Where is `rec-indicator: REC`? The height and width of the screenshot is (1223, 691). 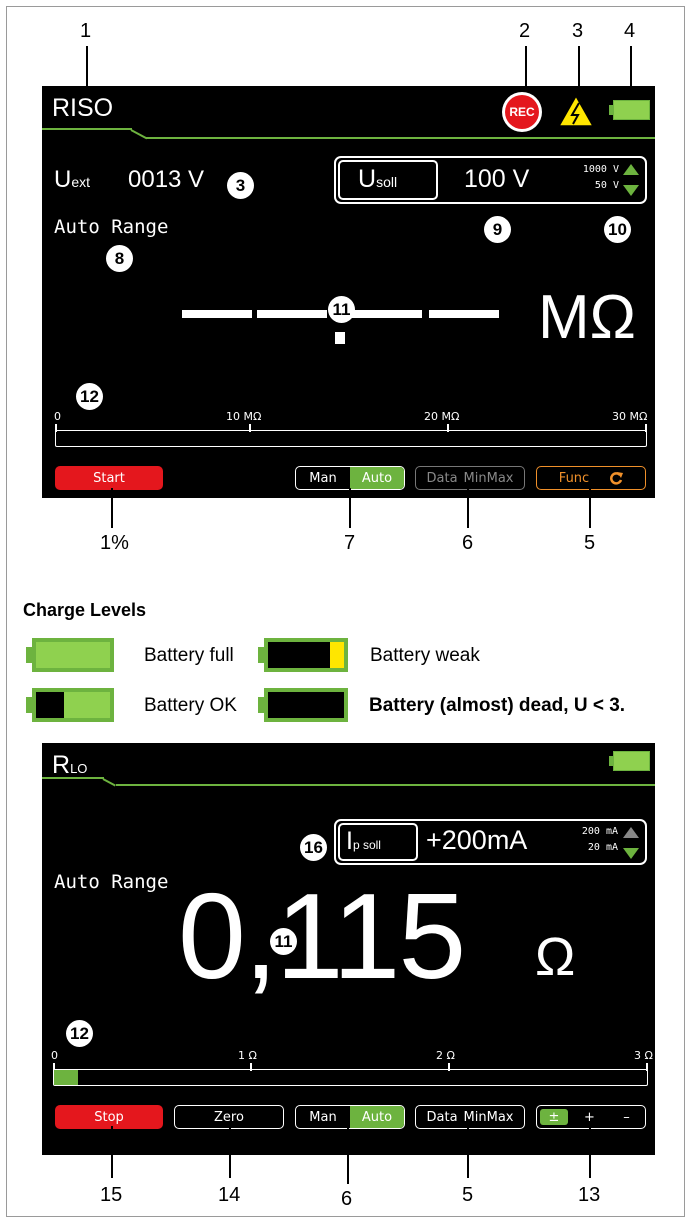
rec-indicator: REC is located at coordinates (522, 112).